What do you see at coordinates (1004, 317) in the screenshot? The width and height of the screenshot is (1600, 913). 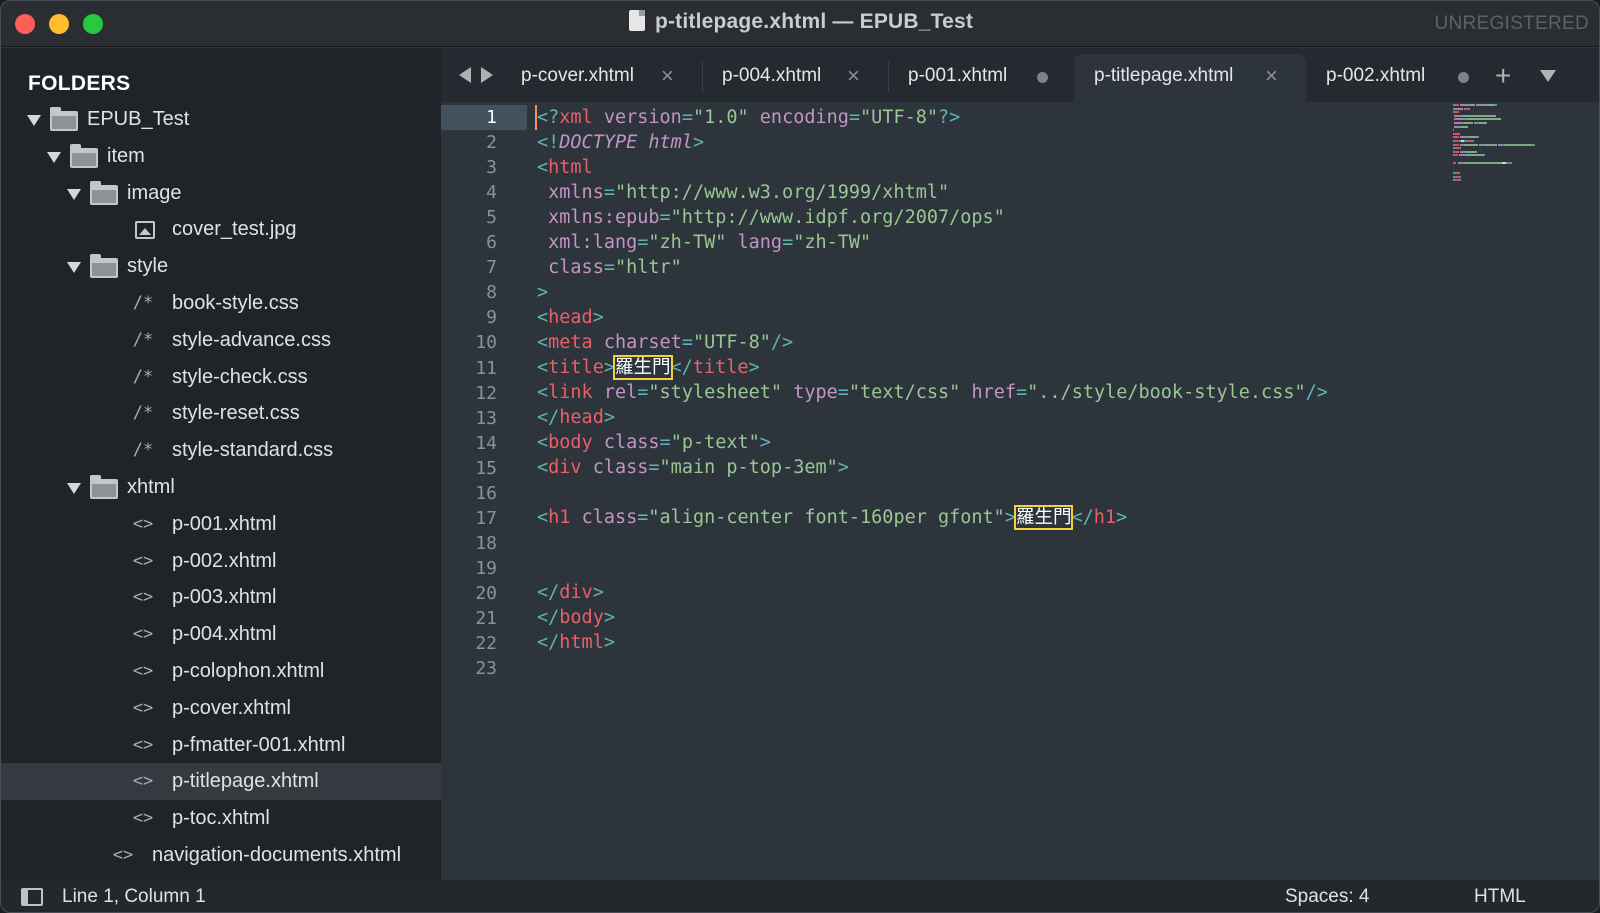 I see `code-line: <head>` at bounding box center [1004, 317].